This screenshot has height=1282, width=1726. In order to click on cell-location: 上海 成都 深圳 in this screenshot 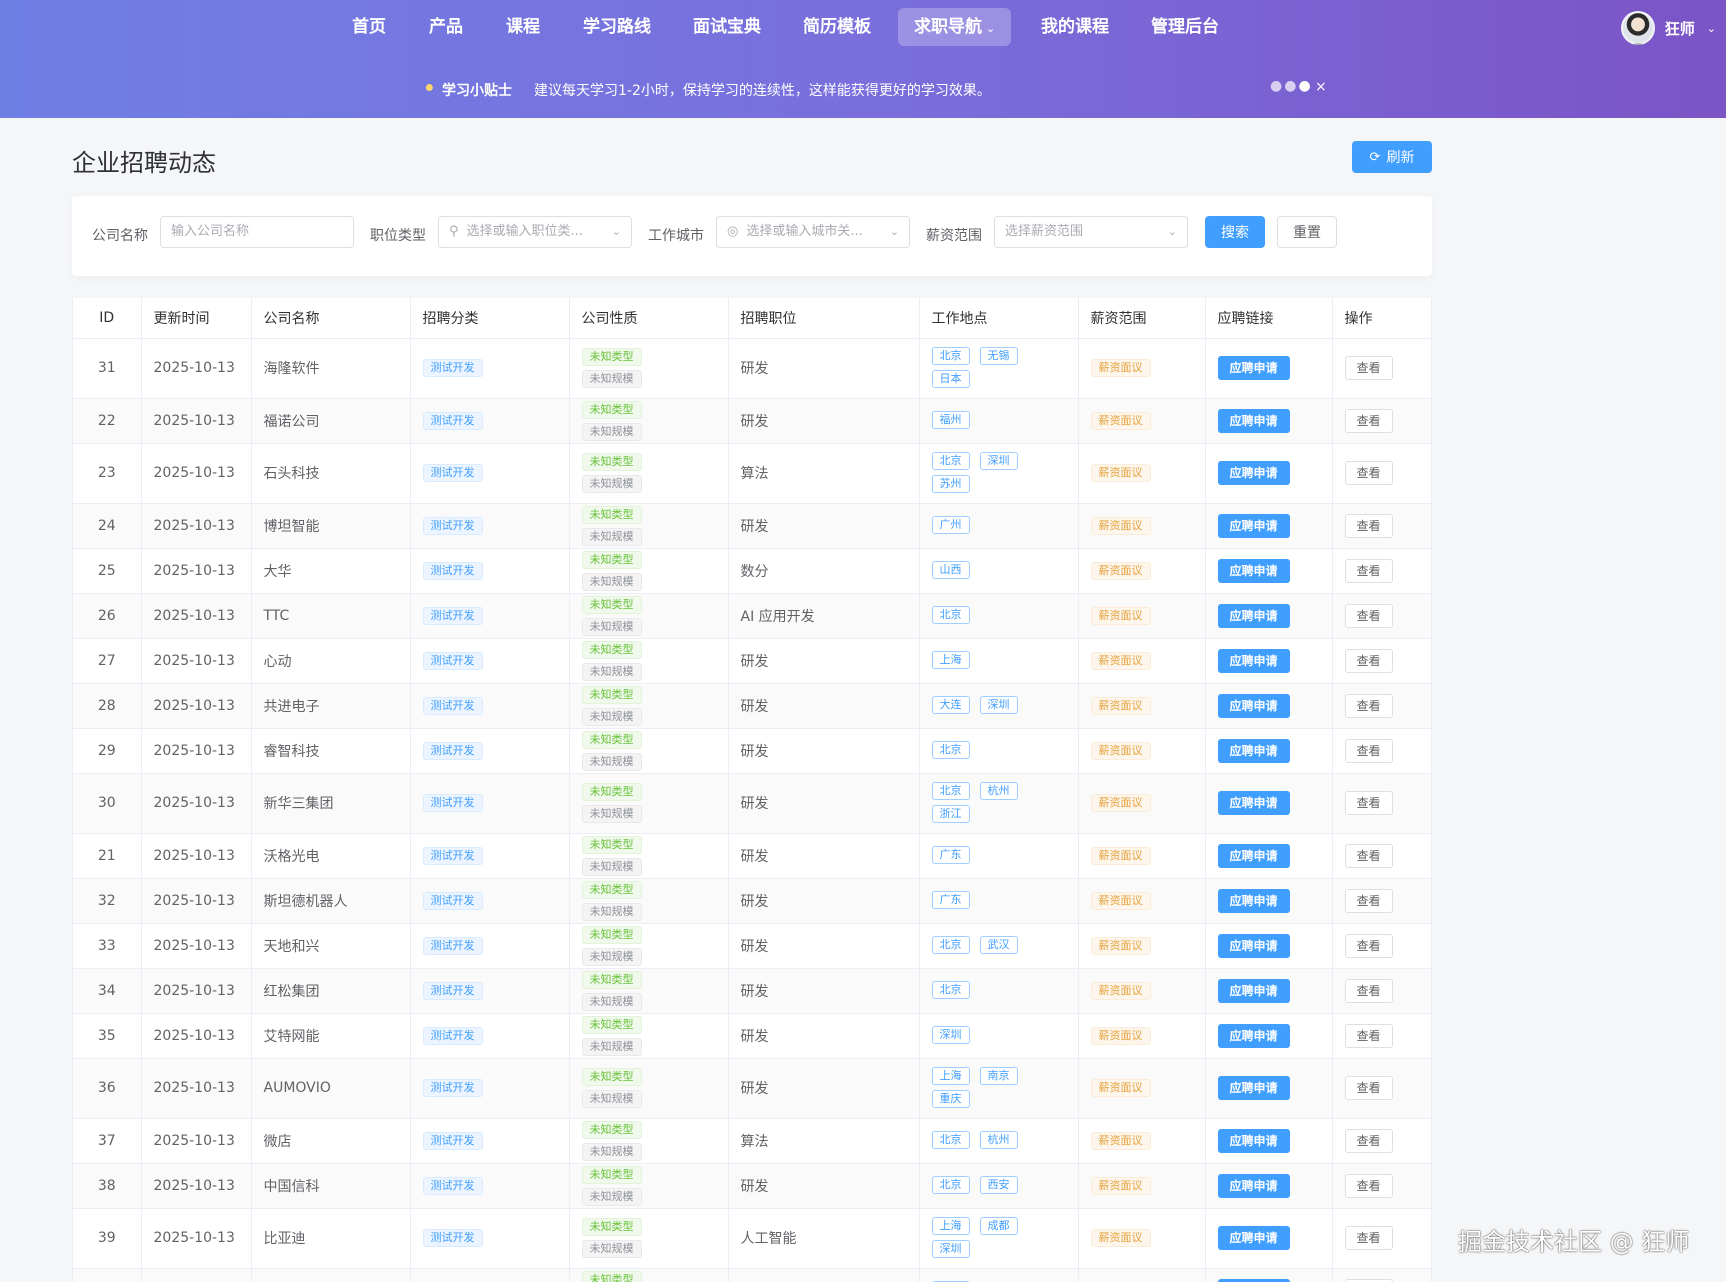, I will do `click(999, 1238)`.